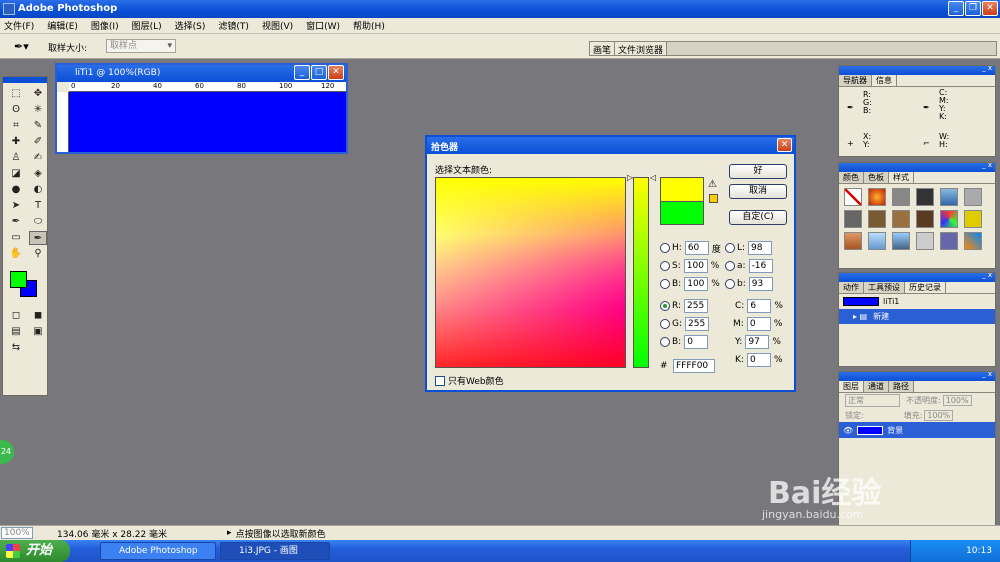 The width and height of the screenshot is (1000, 562). I want to click on hue-slider-right-arrow-icon: ◁, so click(653, 177).